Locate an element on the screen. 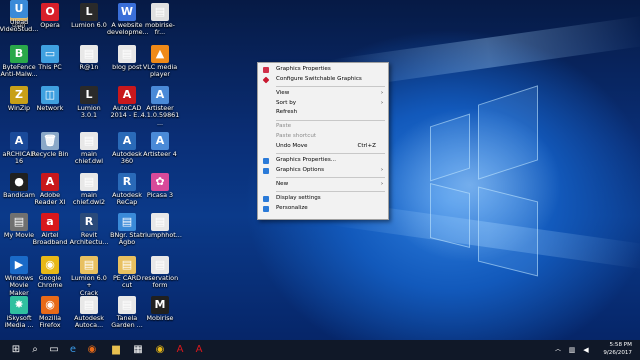 The width and height of the screenshot is (640, 360). desktop-icon-image: a is located at coordinates (50, 222).